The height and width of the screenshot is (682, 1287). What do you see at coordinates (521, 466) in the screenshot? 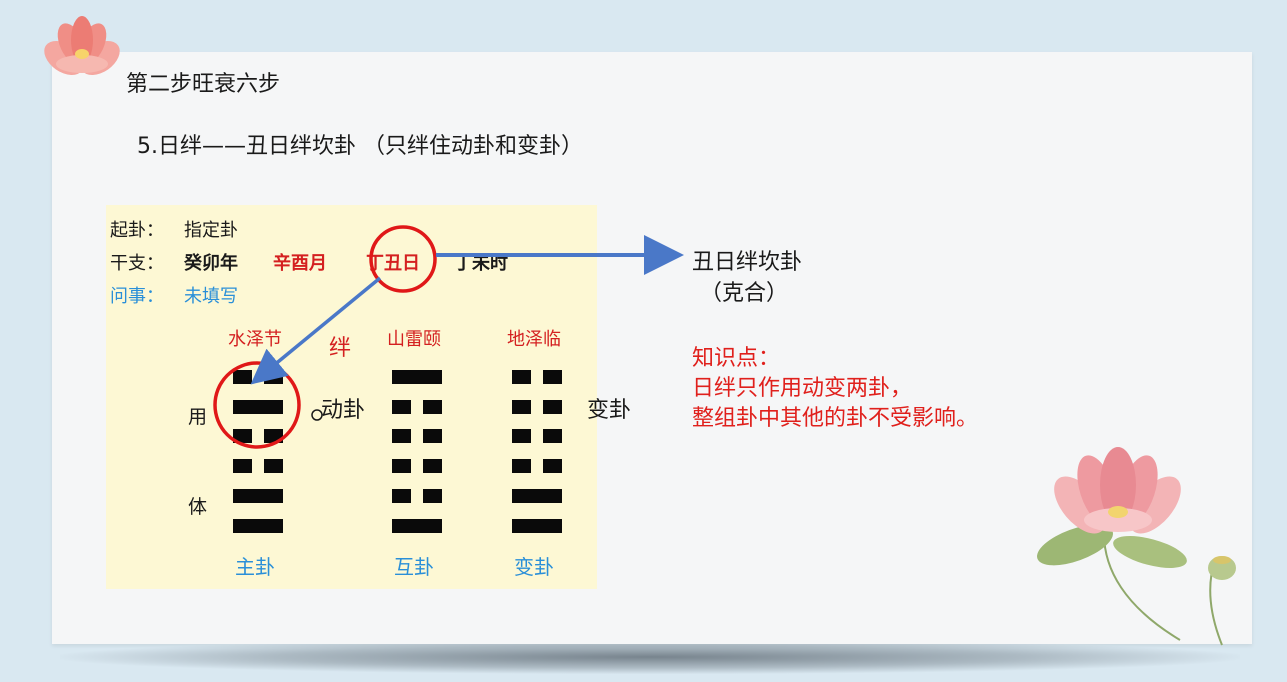
I see `yao-changed-3a` at bounding box center [521, 466].